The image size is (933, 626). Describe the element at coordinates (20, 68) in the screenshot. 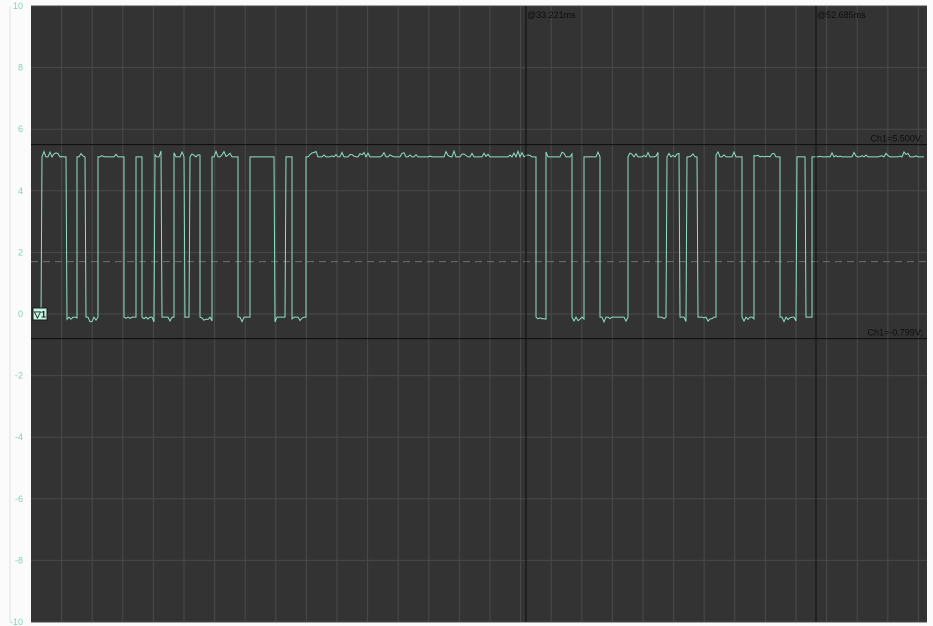

I see `y-tick-label: 8` at that location.